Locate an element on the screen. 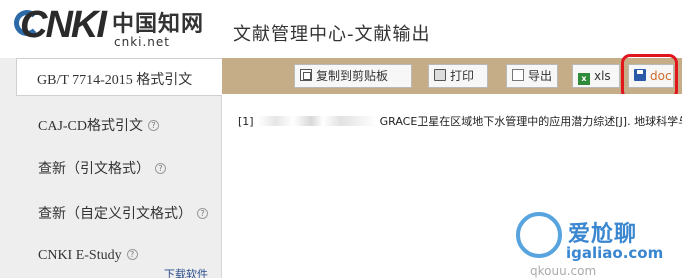 This screenshot has width=682, height=278. logo-chinese-name: 中国知网 is located at coordinates (158, 24).